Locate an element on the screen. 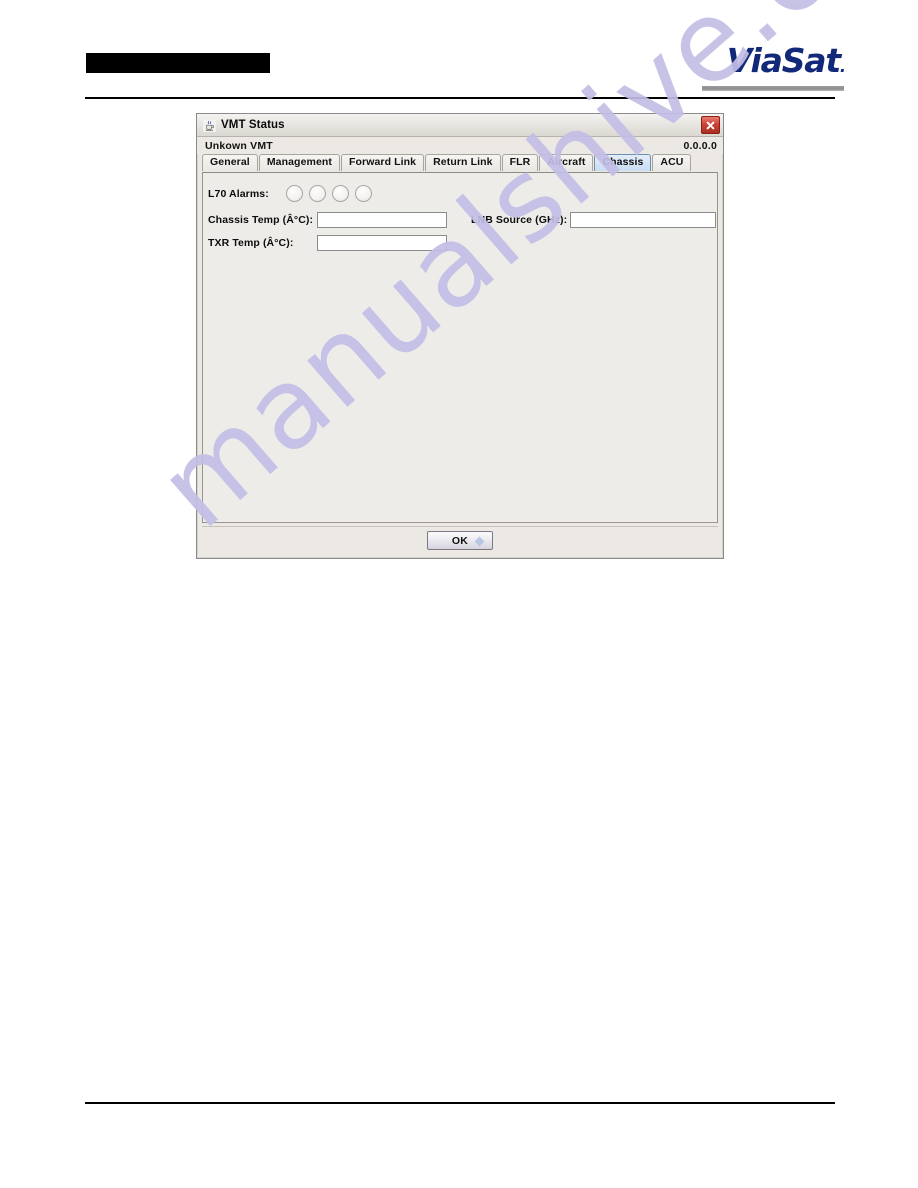  l70-alarm-indicator-group is located at coordinates (328, 193).